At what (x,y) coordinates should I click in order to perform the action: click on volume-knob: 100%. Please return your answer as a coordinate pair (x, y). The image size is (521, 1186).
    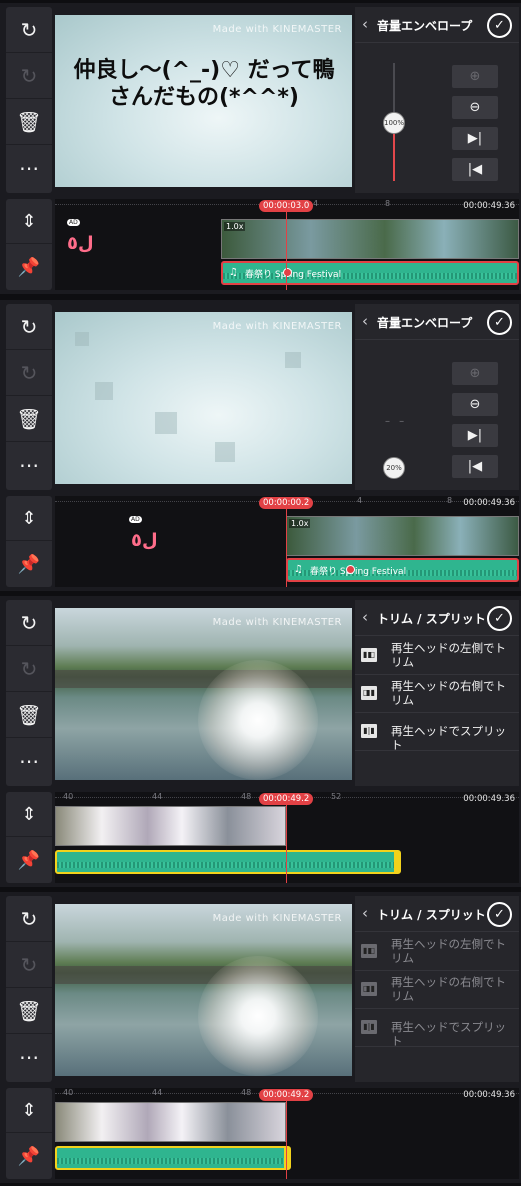
    Looking at the image, I should click on (394, 123).